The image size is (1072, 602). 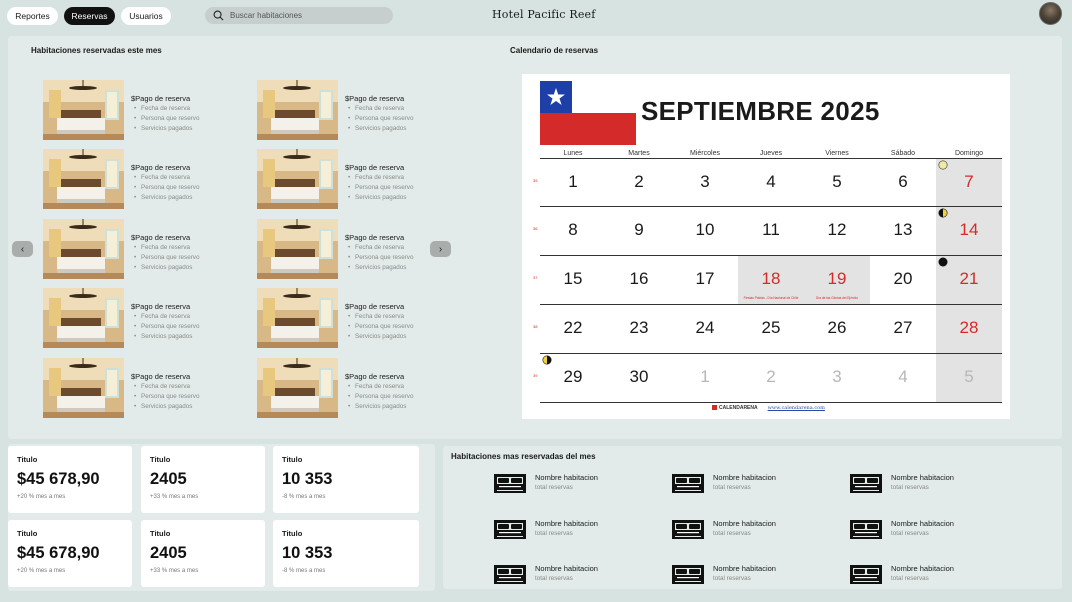 I want to click on holiday-label: Fiestas Patrias - Día Nacional de Chile, so click(x=771, y=298).